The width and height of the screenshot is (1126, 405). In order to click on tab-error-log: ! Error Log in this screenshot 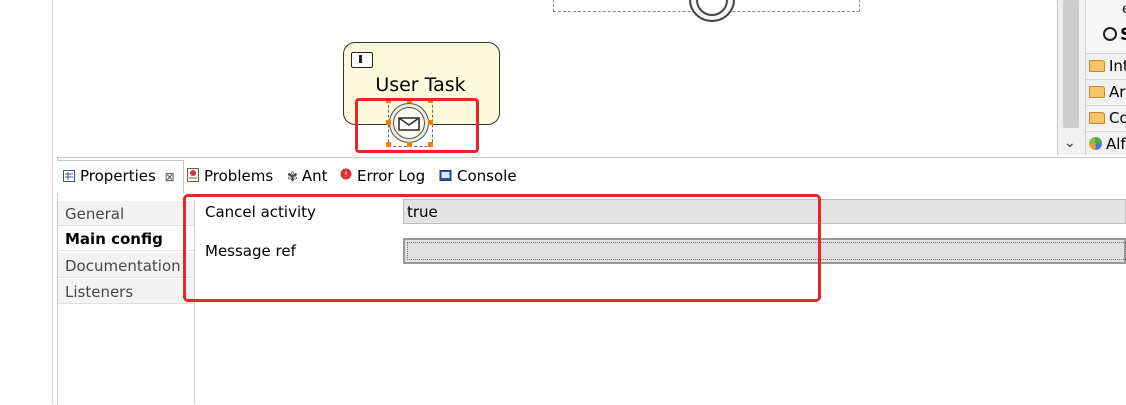, I will do `click(382, 176)`.